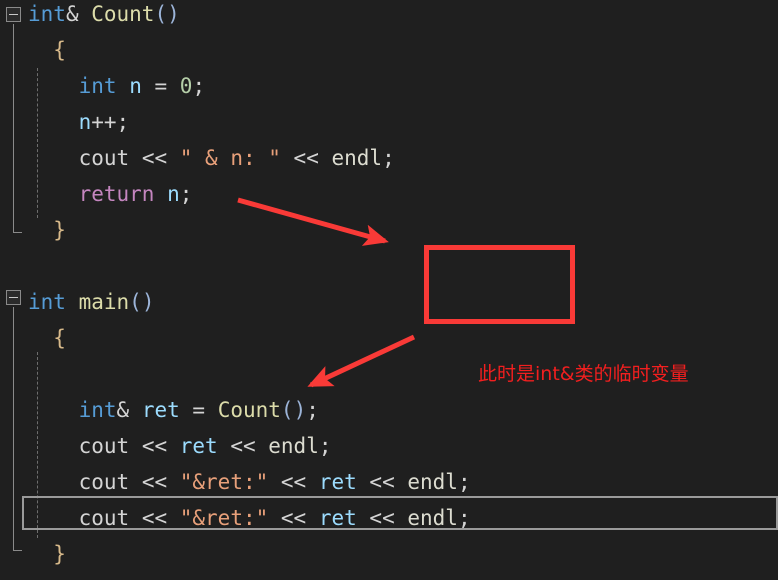 This screenshot has width=778, height=580. I want to click on fold-foot-count-function, so click(17, 232).